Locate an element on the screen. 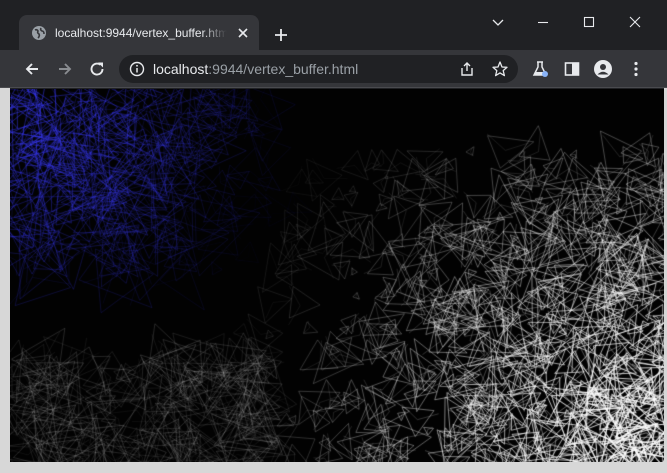 The height and width of the screenshot is (473, 667). window-frame-bottom is located at coordinates (333, 467).